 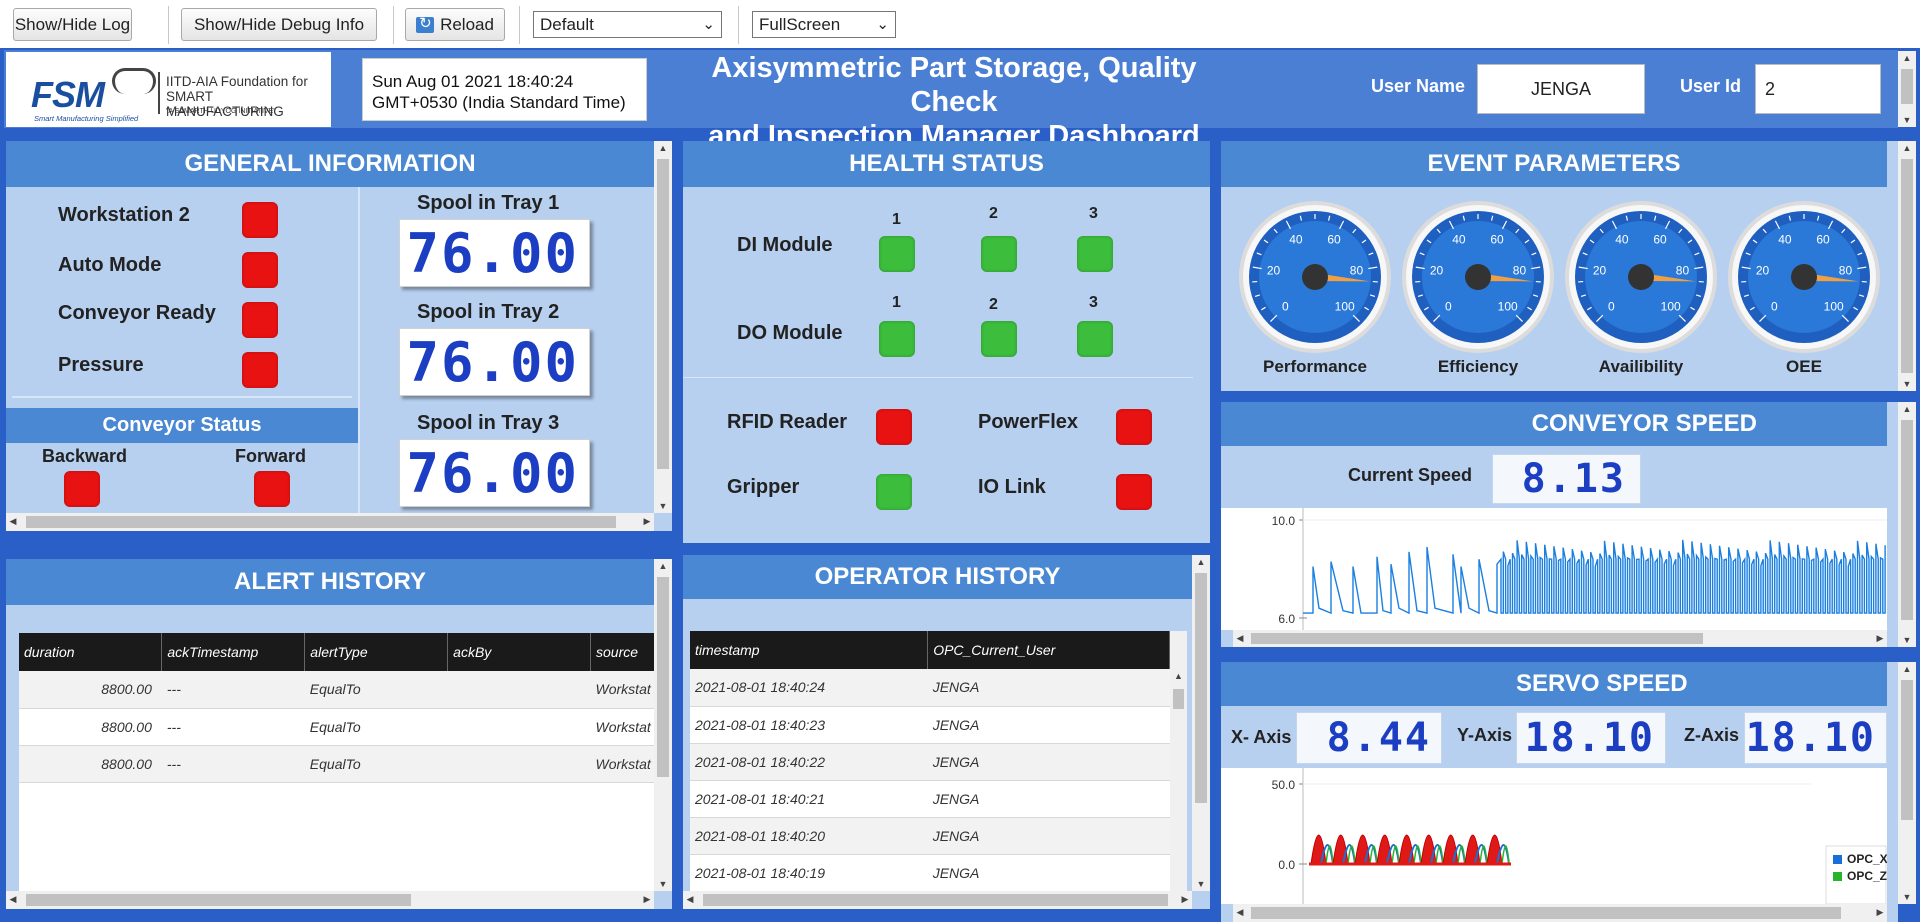 What do you see at coordinates (627, 24) in the screenshot?
I see `layout-select: Default ⌄` at bounding box center [627, 24].